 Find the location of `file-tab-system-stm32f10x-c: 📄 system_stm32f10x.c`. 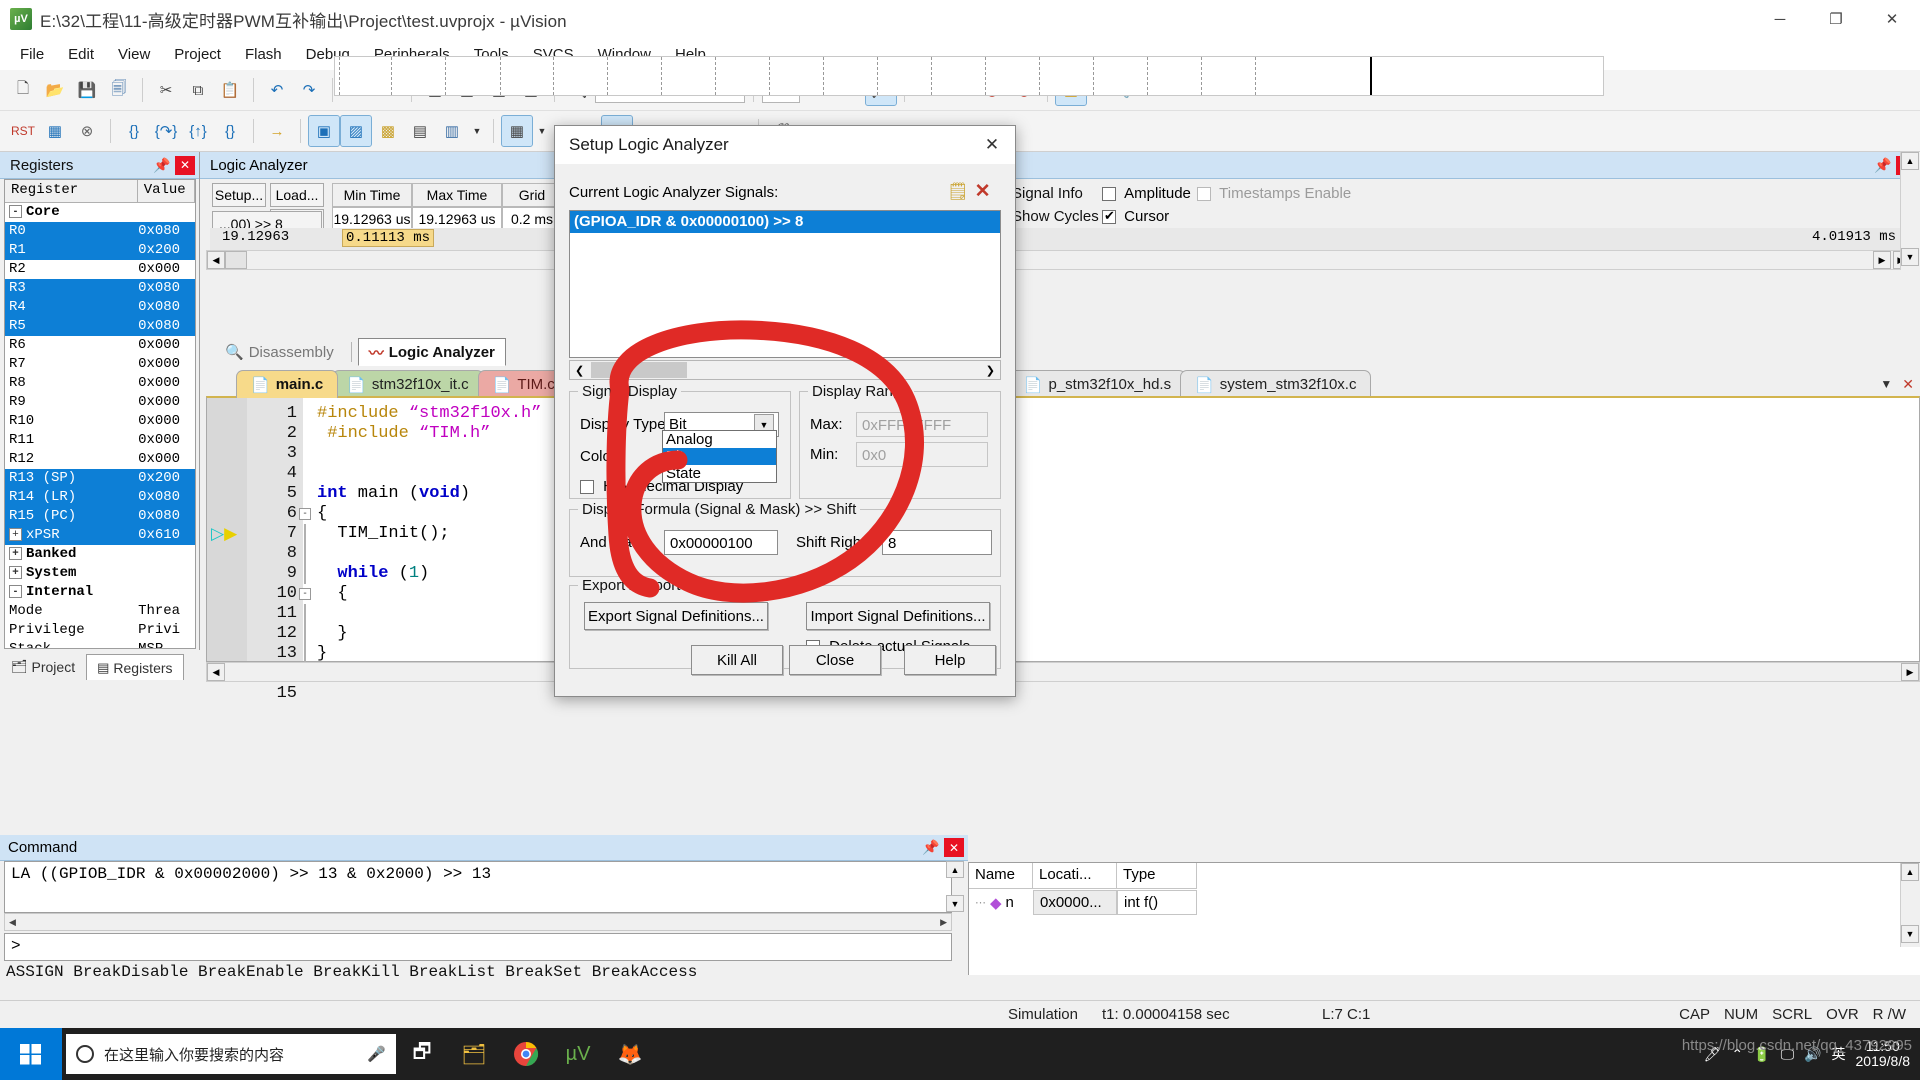

file-tab-system-stm32f10x-c: 📄 system_stm32f10x.c is located at coordinates (1276, 384).